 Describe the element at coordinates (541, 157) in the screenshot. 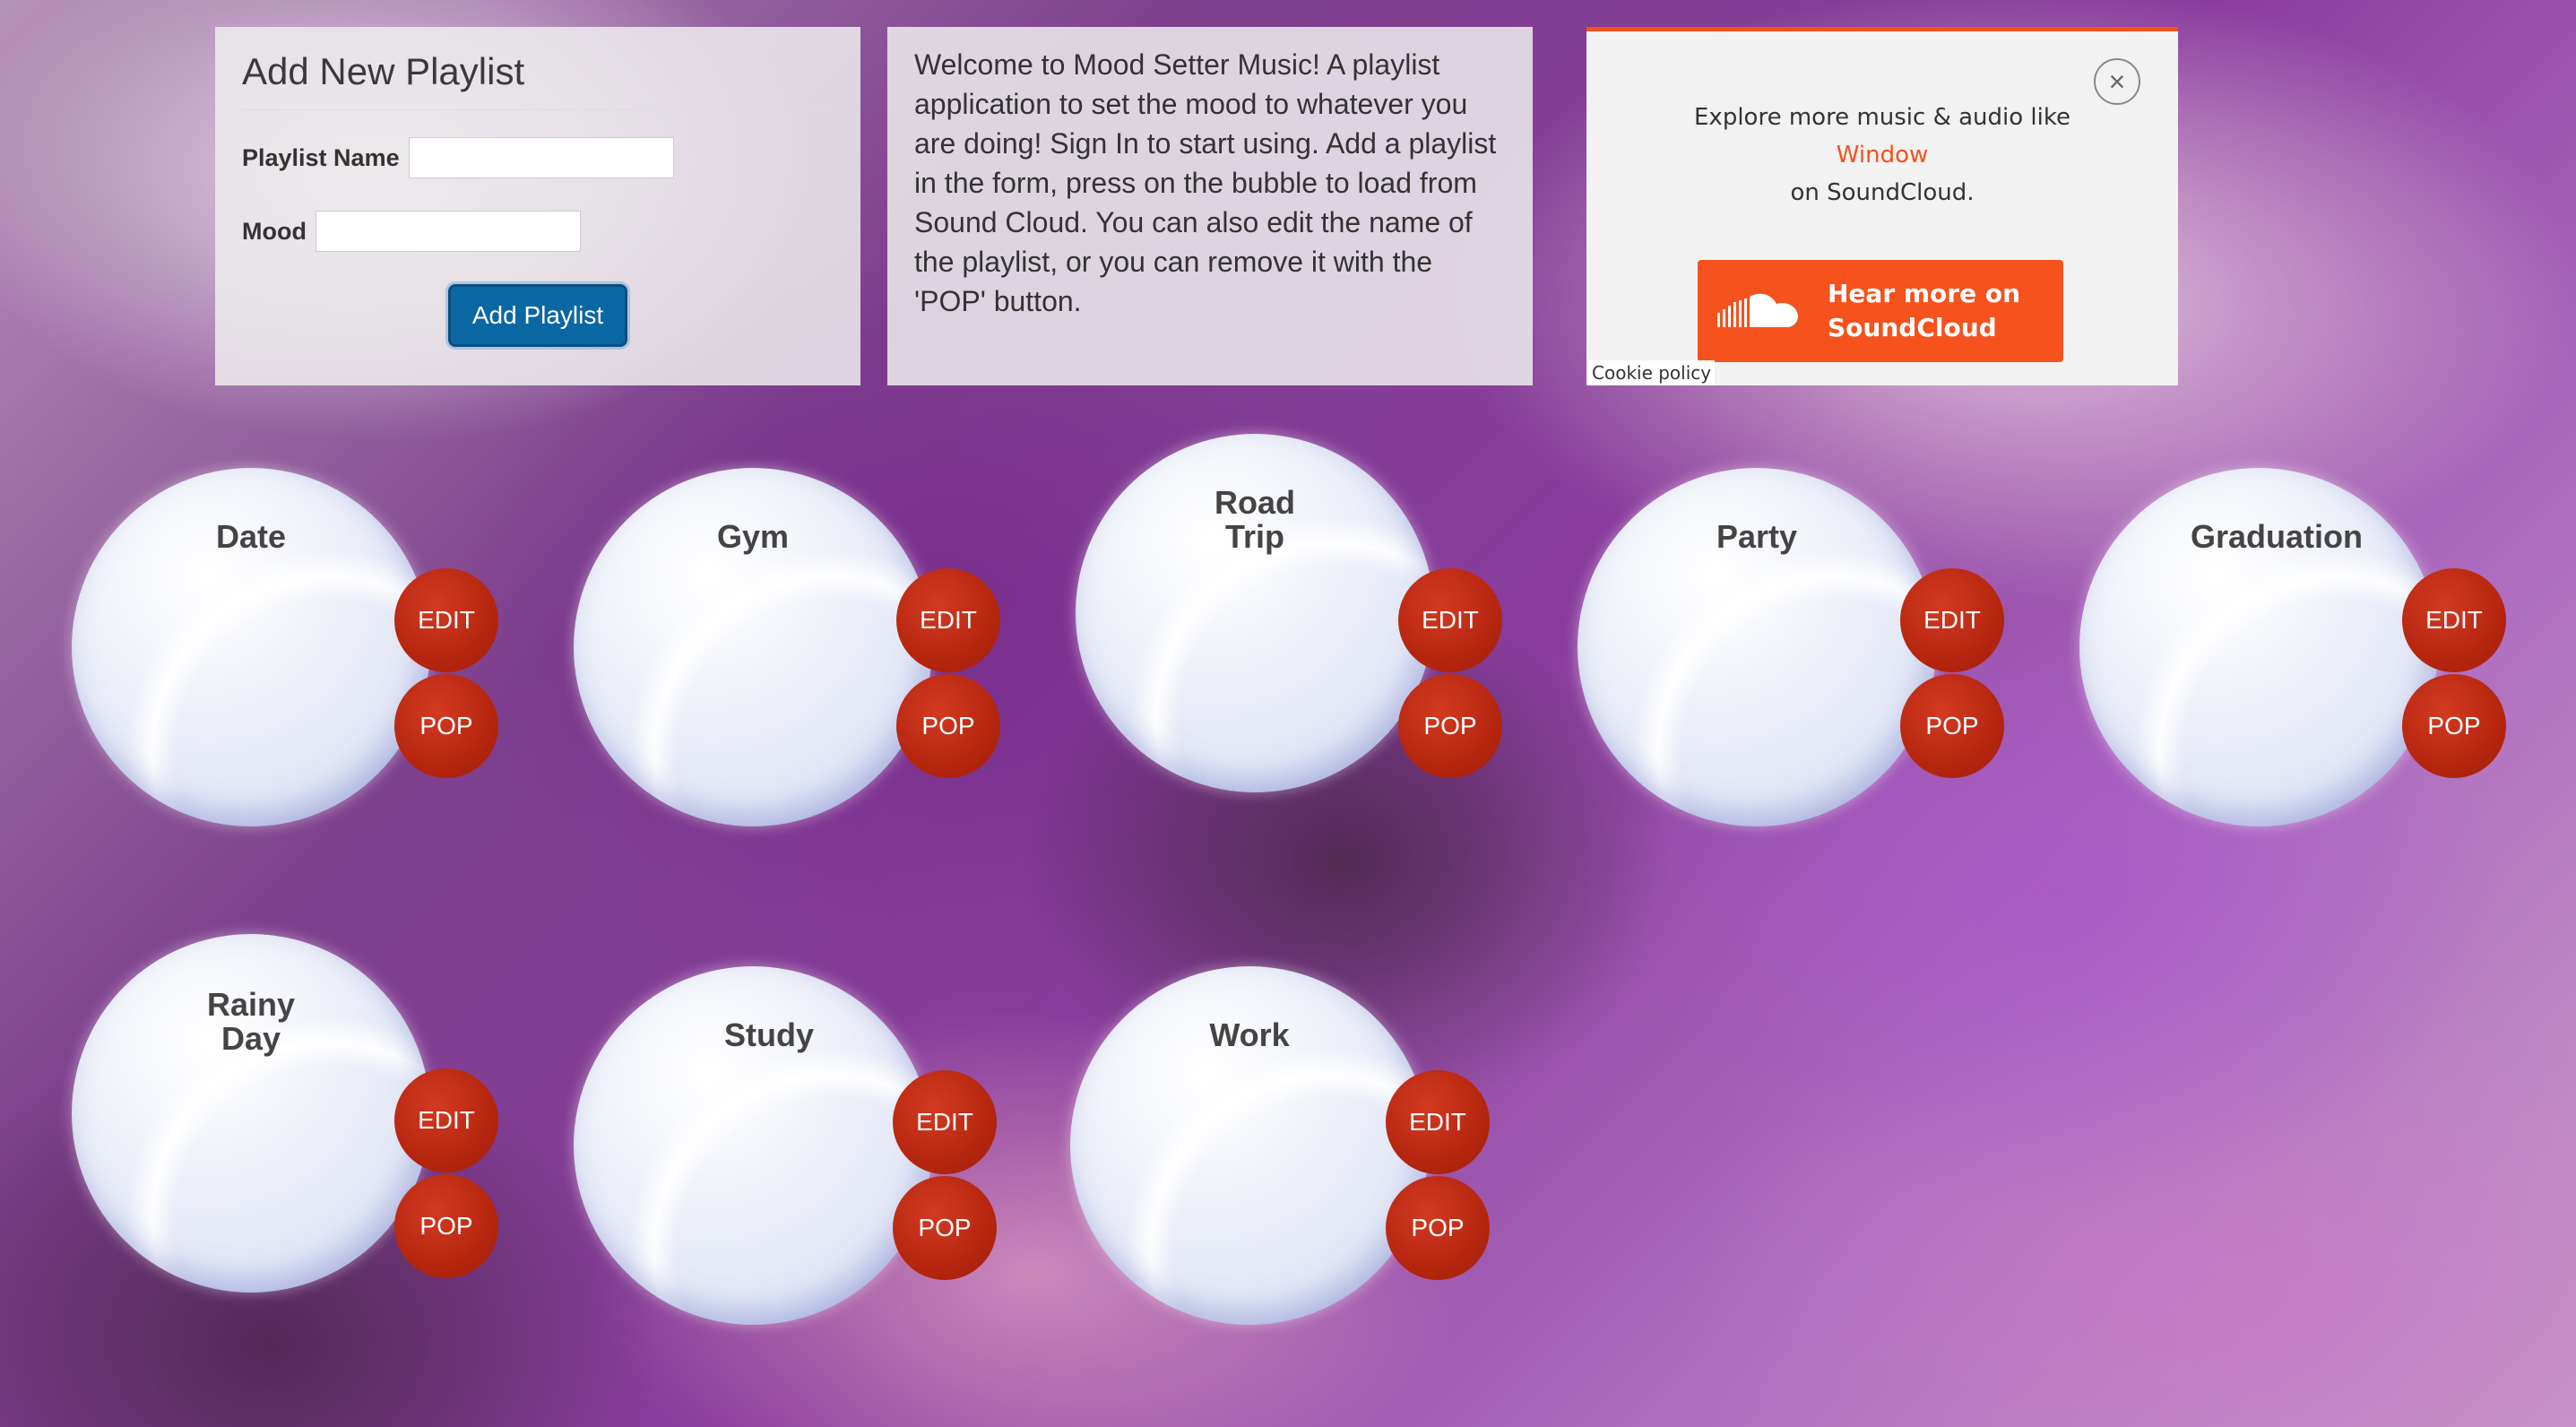

I see `playlist-name-input` at that location.